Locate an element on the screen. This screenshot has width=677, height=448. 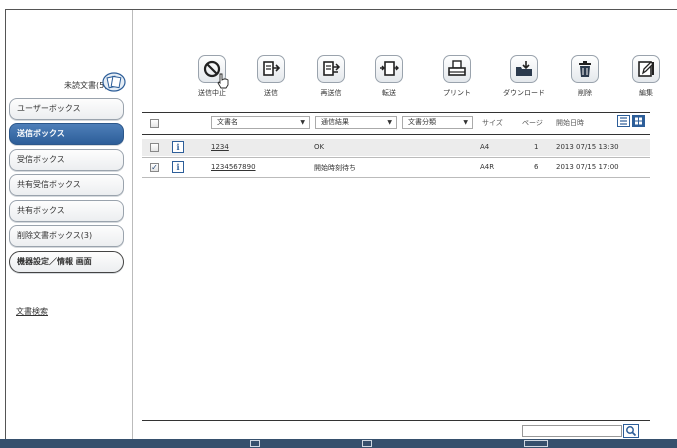
print-icon is located at coordinates (457, 68).